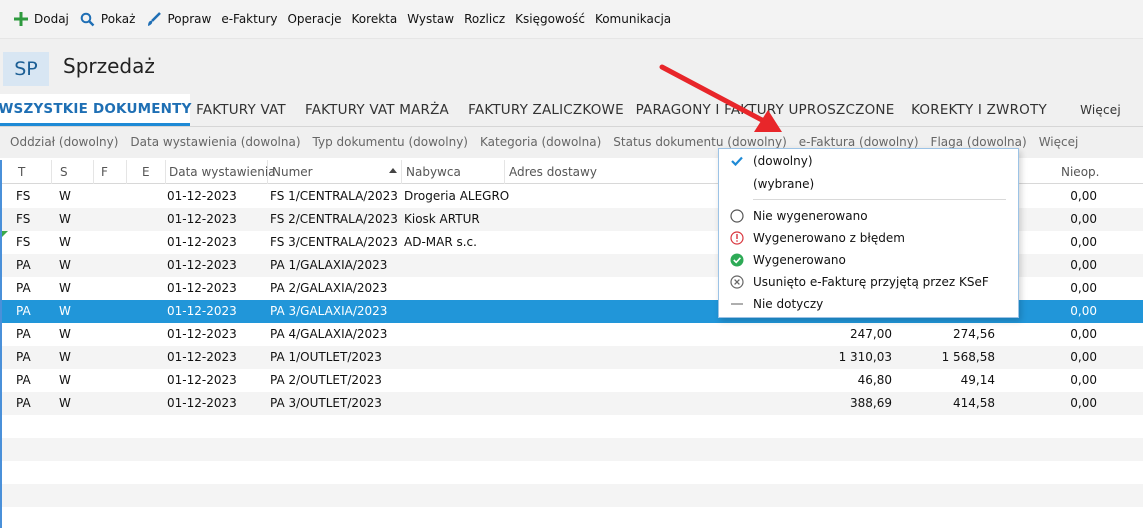 This screenshot has height=528, width=1143. I want to click on filter-category: Kategoria (dowolna), so click(540, 142).